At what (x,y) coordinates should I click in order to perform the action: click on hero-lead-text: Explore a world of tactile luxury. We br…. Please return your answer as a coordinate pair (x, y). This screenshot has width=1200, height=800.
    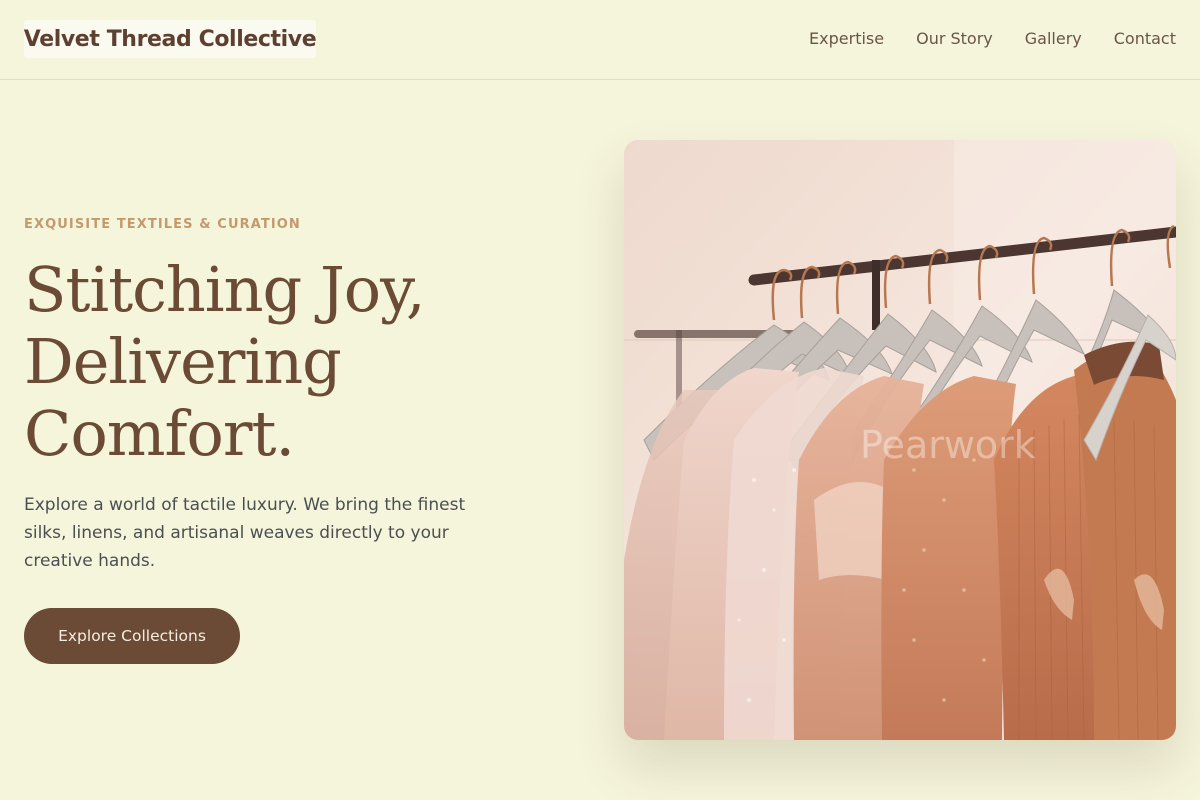
    Looking at the image, I should click on (245, 533).